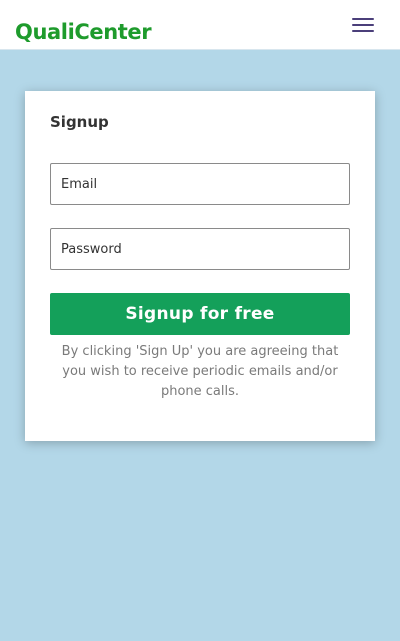 This screenshot has width=400, height=641. I want to click on signup-title: Signup, so click(79, 122).